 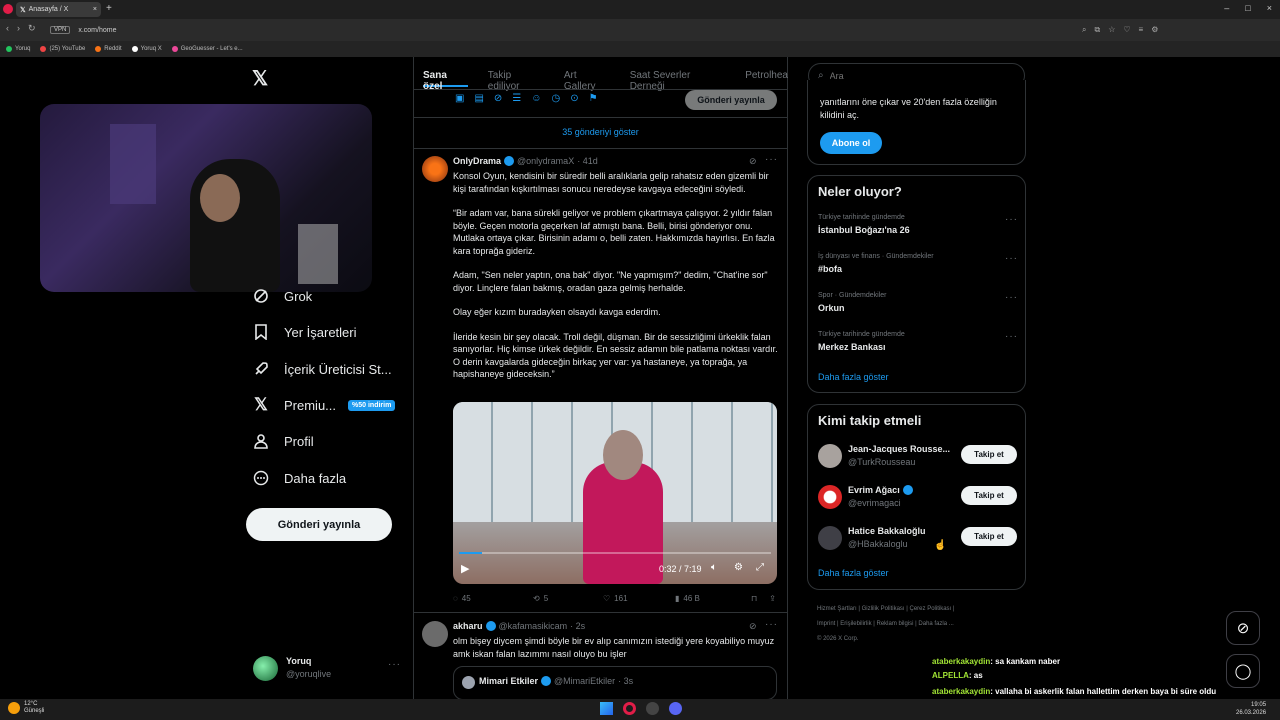 I want to click on account-switcher: Yoruq @yoruqlive ···, so click(x=328, y=669).